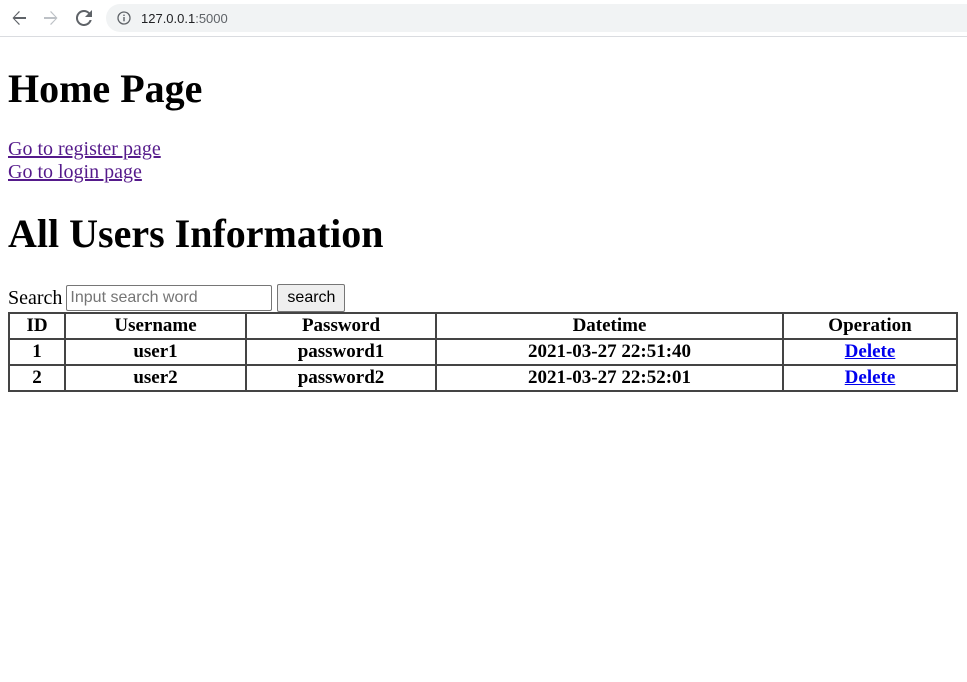  I want to click on cell-id: 1, so click(37, 352).